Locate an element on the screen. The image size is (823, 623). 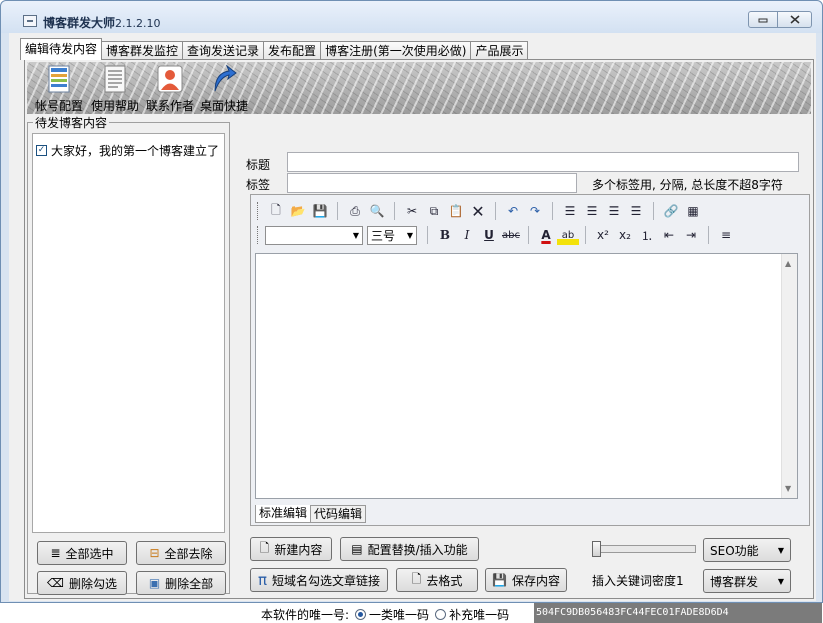
window-menu-icon is located at coordinates (30, 21).